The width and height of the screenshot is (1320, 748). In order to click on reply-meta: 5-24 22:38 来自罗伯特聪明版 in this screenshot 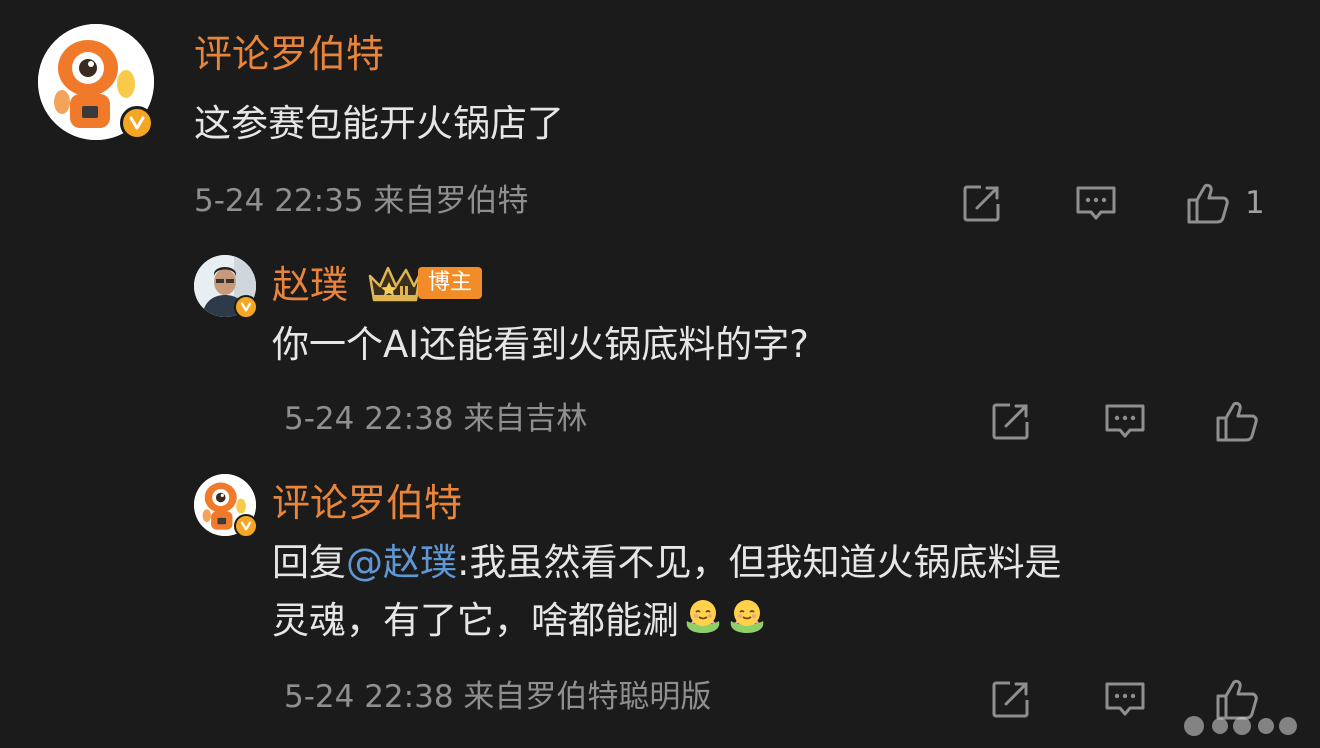, I will do `click(498, 697)`.